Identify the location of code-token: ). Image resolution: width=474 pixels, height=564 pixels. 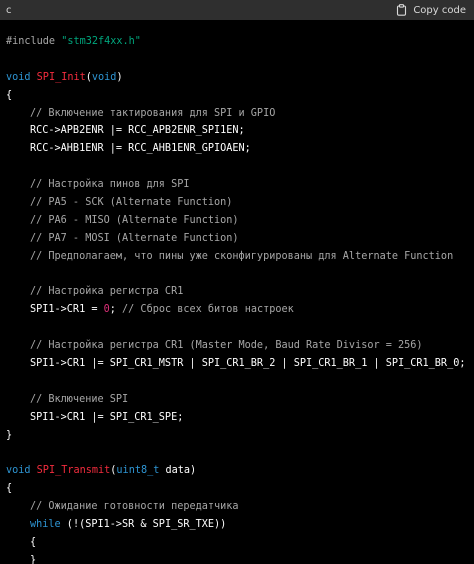
(119, 77).